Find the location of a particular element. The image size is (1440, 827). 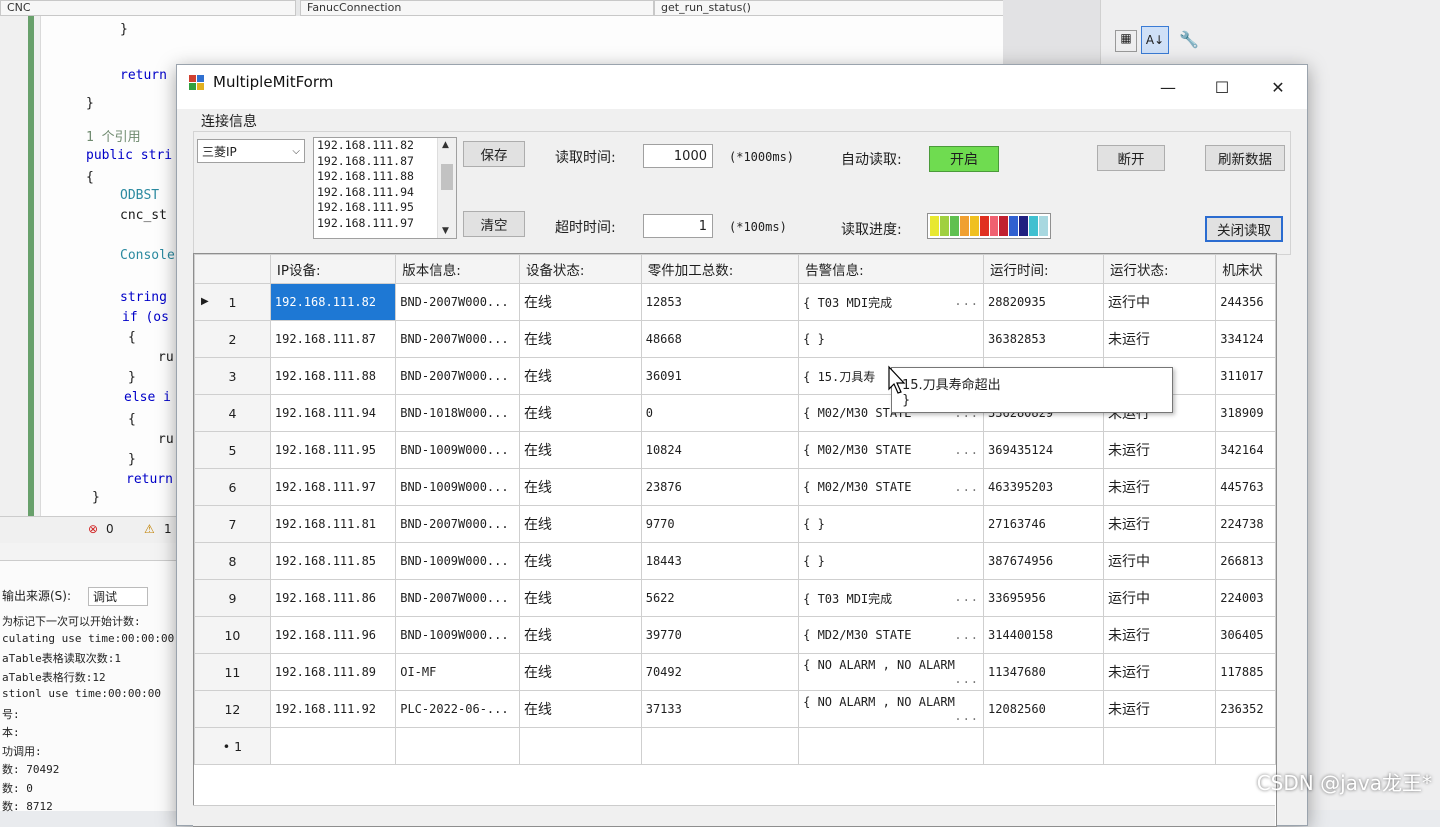

grid-cell: 192.168.111.81 is located at coordinates (333, 524).